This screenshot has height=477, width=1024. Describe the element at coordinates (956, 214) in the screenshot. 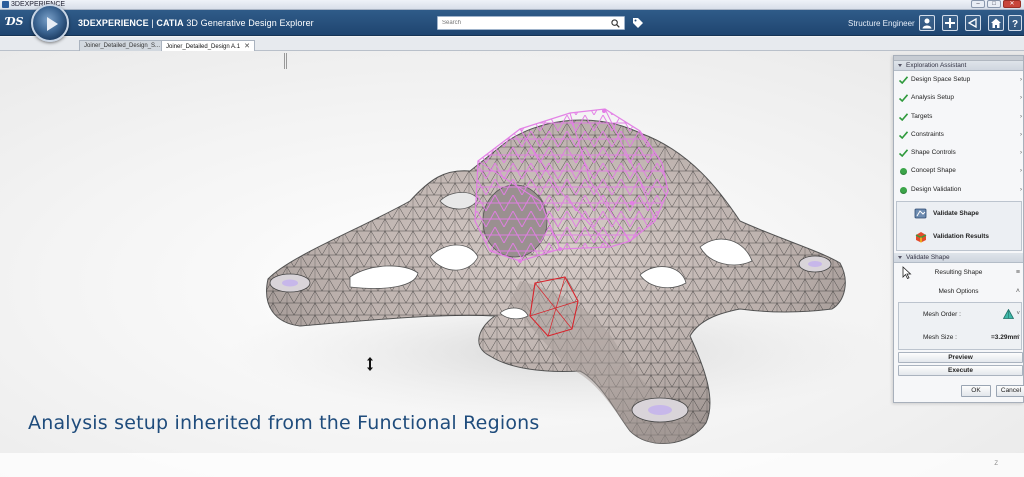

I see `sub-action-label: Validate Shape` at that location.